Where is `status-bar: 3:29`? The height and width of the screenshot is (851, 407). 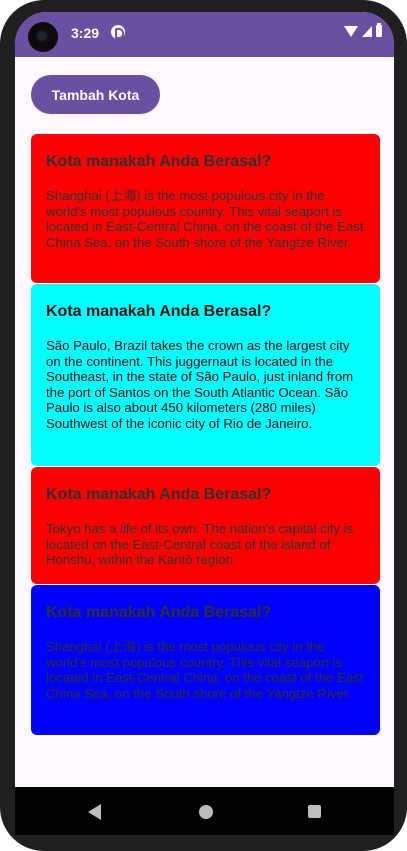 status-bar: 3:29 is located at coordinates (204, 34).